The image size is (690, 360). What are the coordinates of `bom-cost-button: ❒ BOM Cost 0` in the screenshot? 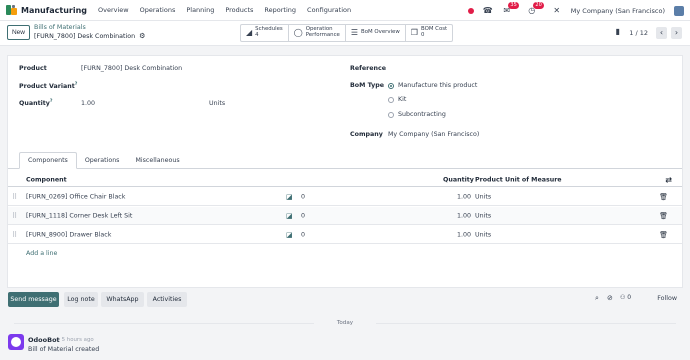 It's located at (429, 33).